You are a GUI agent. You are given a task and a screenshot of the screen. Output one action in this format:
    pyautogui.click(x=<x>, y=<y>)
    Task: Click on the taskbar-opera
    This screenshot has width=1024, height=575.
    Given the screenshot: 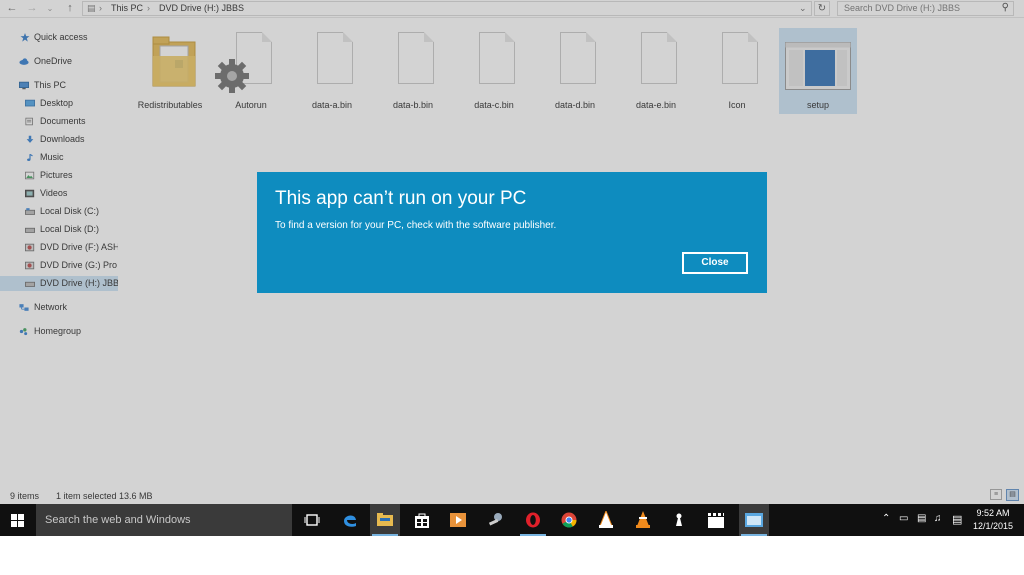 What is the action you would take?
    pyautogui.click(x=533, y=520)
    